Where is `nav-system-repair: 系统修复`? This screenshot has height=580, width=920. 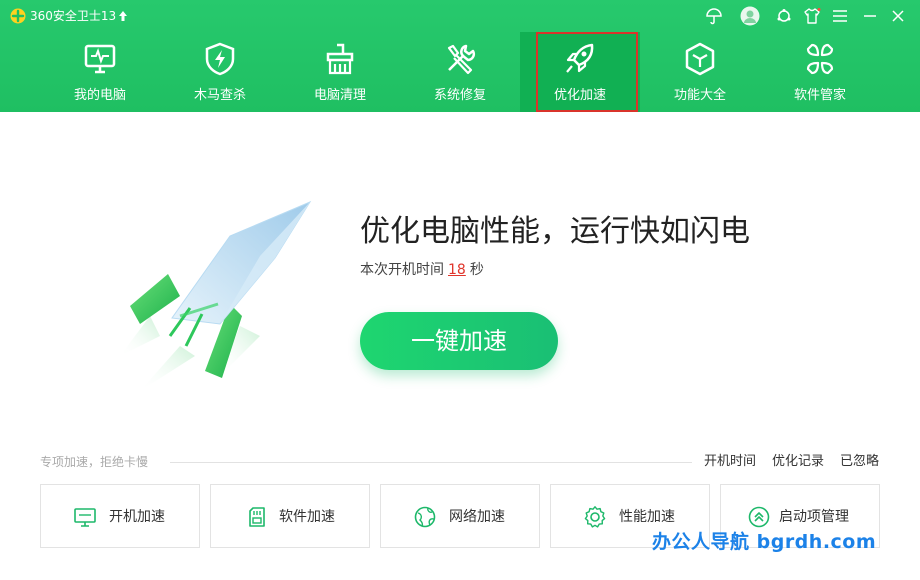 nav-system-repair: 系统修复 is located at coordinates (460, 72).